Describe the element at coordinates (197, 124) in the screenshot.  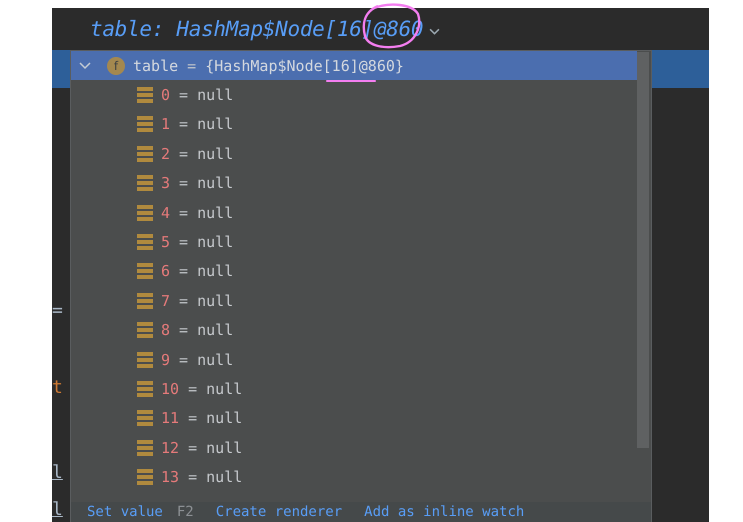
I see `variable-label: 1 = null` at that location.